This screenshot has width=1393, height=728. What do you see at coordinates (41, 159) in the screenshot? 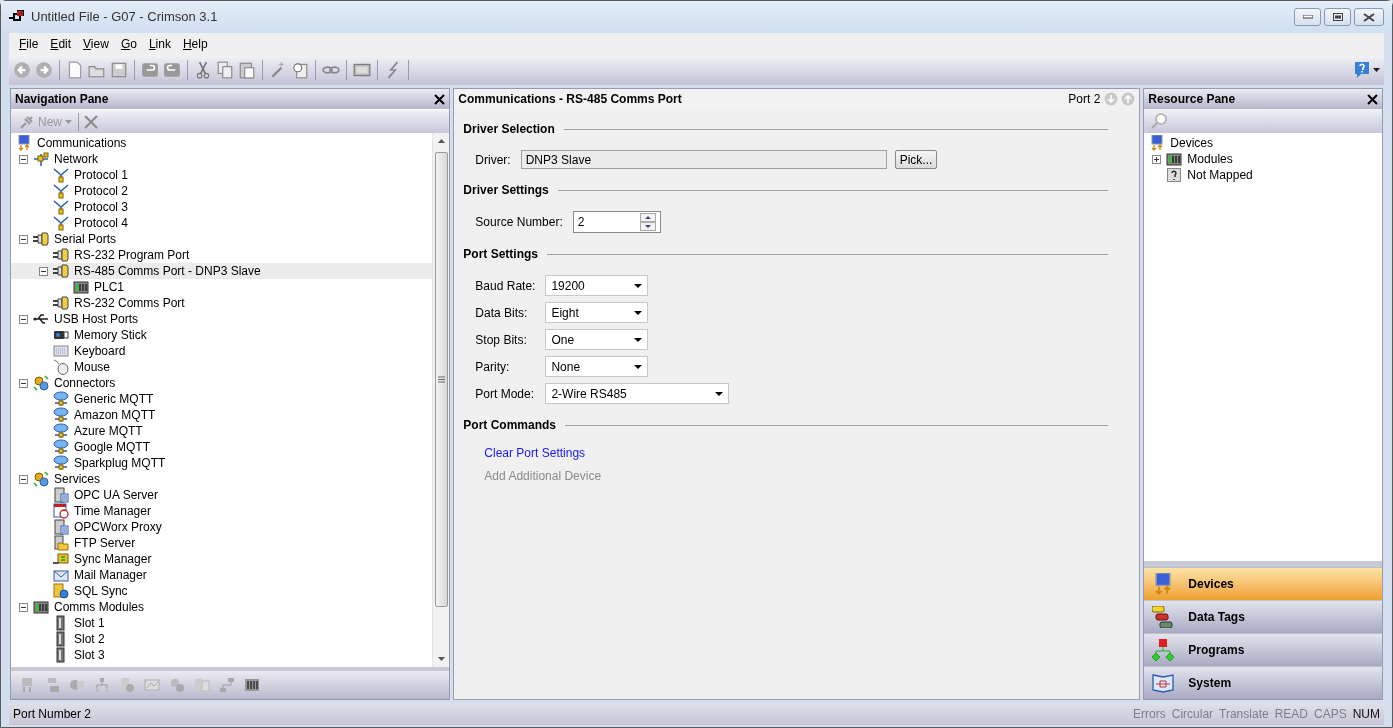
I see `network-icon` at bounding box center [41, 159].